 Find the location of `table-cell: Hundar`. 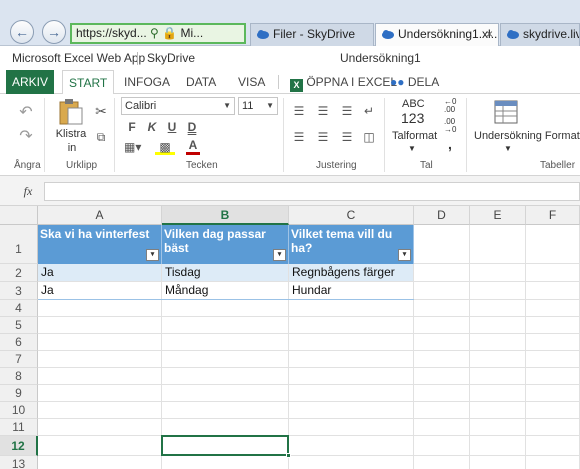

table-cell: Hundar is located at coordinates (351, 291).